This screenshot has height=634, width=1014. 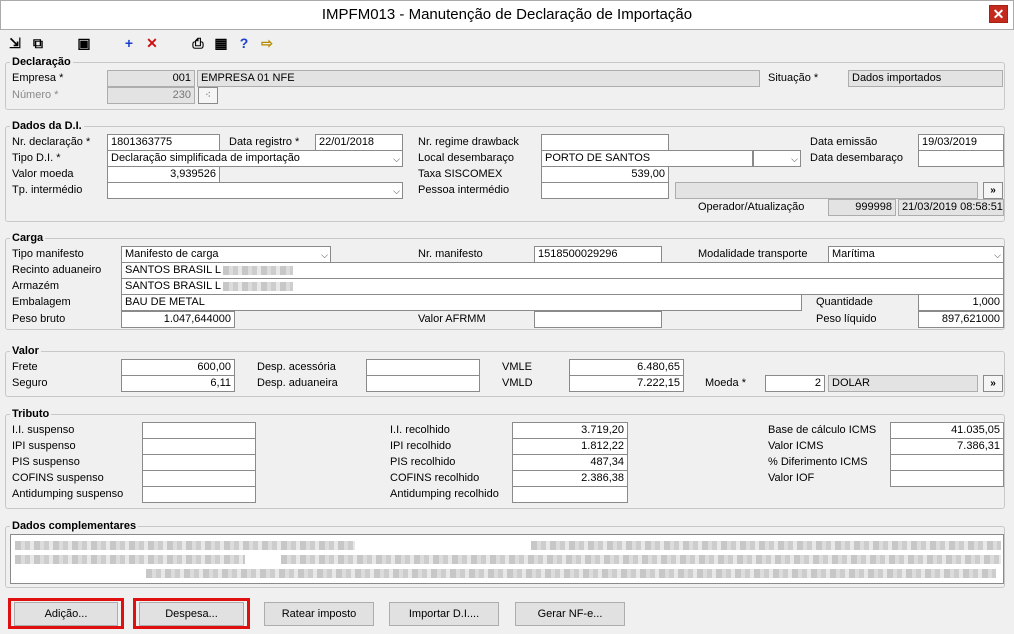 What do you see at coordinates (951, 207) in the screenshot?
I see `atualizacao-field: 21/03/2019 08:58:51` at bounding box center [951, 207].